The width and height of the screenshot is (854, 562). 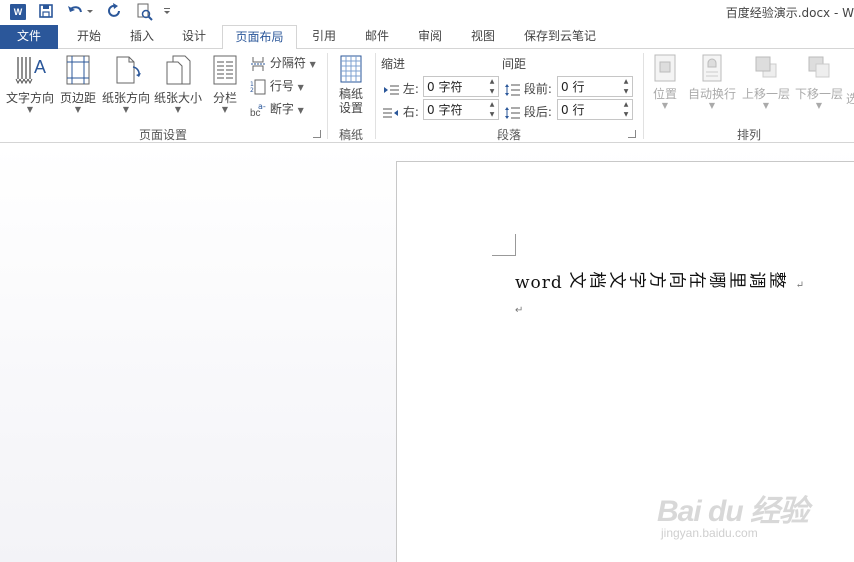 What do you see at coordinates (748, 135) in the screenshot?
I see `arrange-group-label: 排列` at bounding box center [748, 135].